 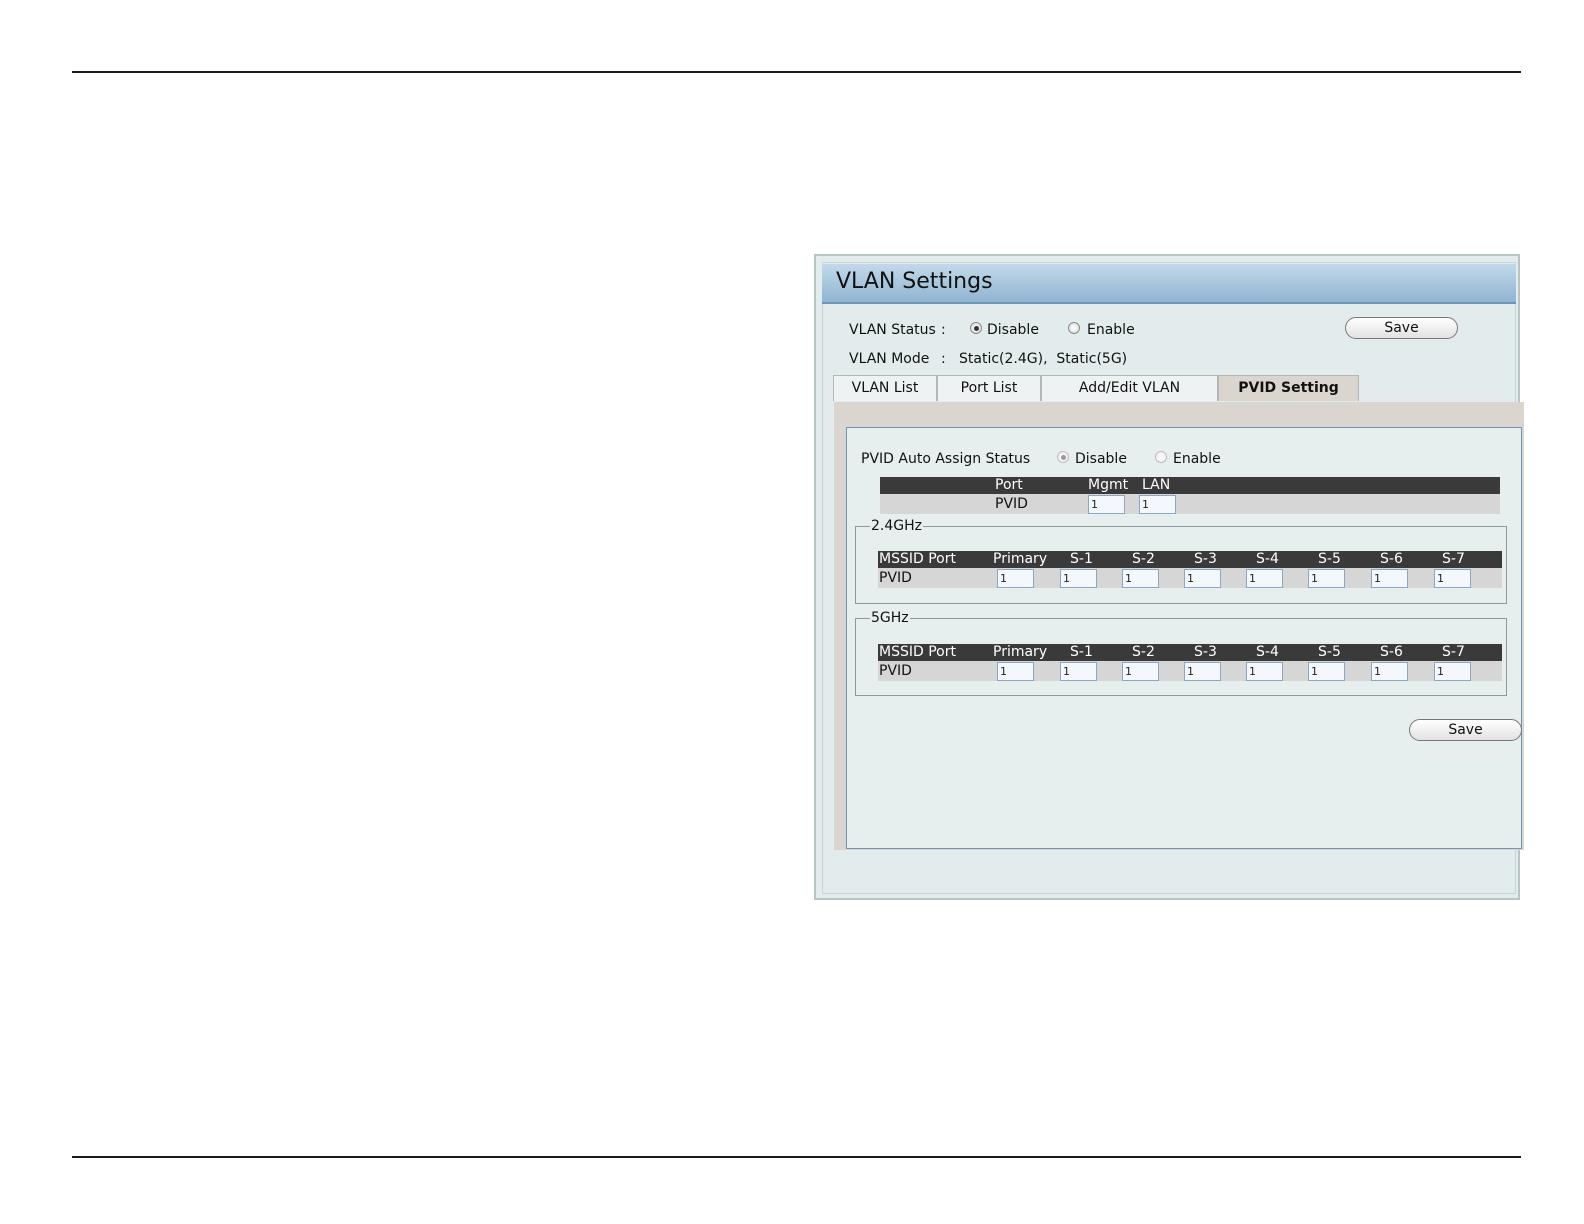 I want to click on port-row-label: PVID, so click(x=1011, y=504).